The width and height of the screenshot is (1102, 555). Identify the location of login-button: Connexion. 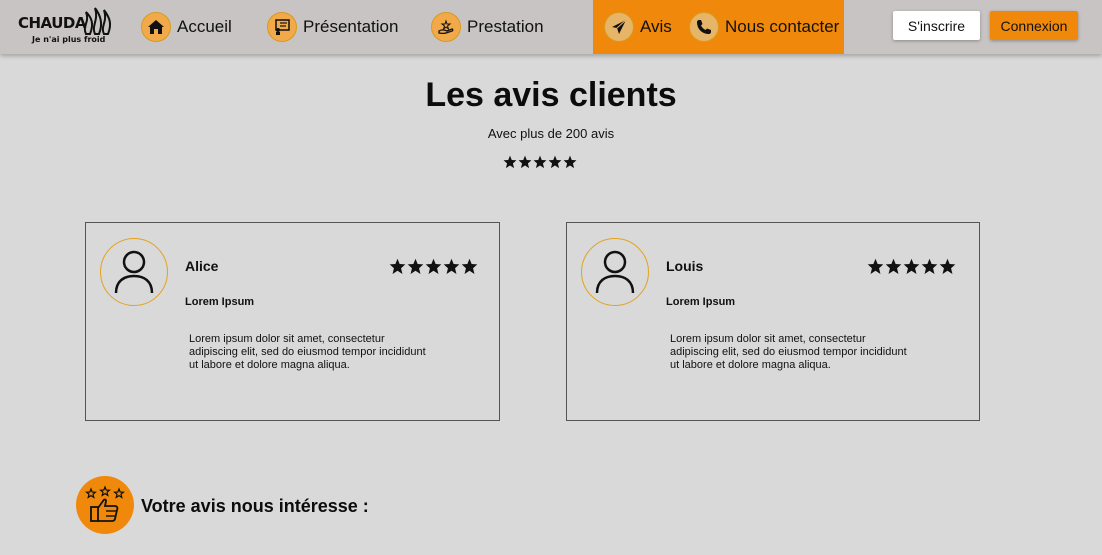
(1034, 25).